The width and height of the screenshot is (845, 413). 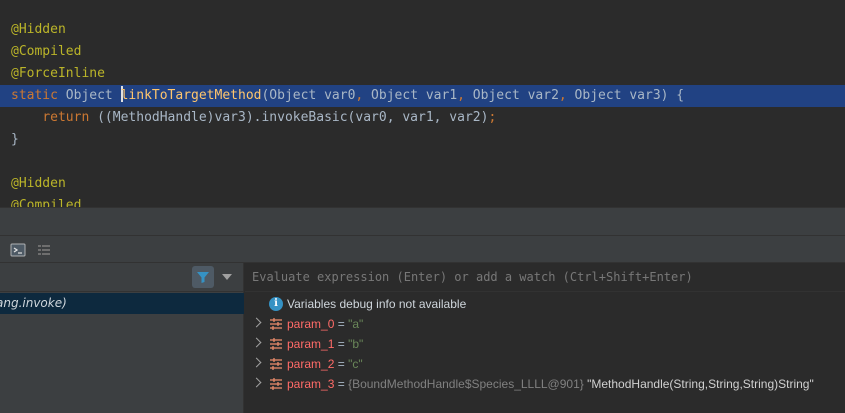 I want to click on variable-row-param-0: param_0 = "a", so click(x=545, y=324).